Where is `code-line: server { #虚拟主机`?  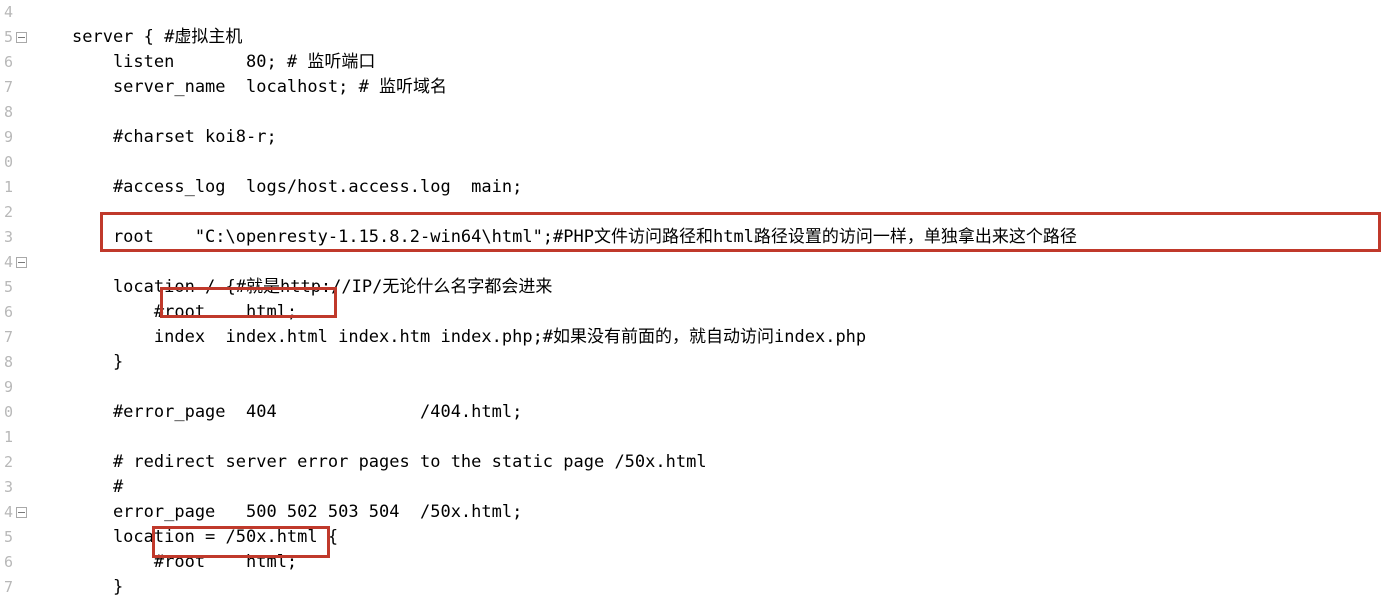 code-line: server { #虚拟主机 is located at coordinates (697, 37).